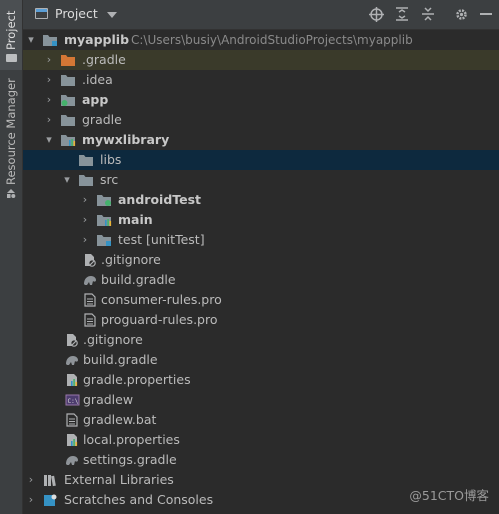 The image size is (499, 514). Describe the element at coordinates (102, 119) in the screenshot. I see `gradle-folder-label: gradle` at that location.